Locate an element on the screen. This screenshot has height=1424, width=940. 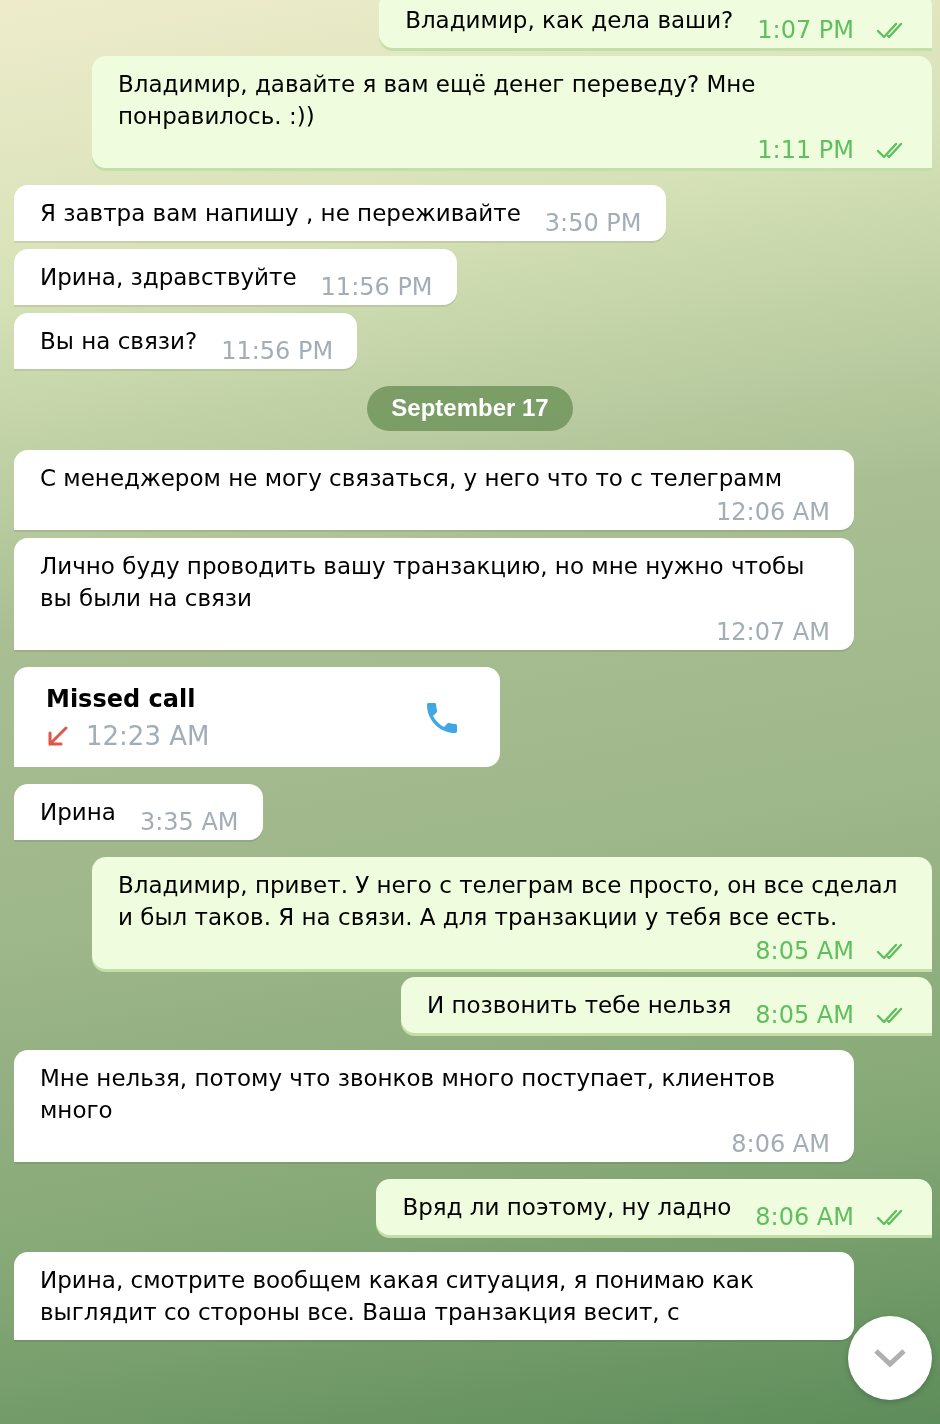
message-time: 3:35 AM is located at coordinates (189, 822).